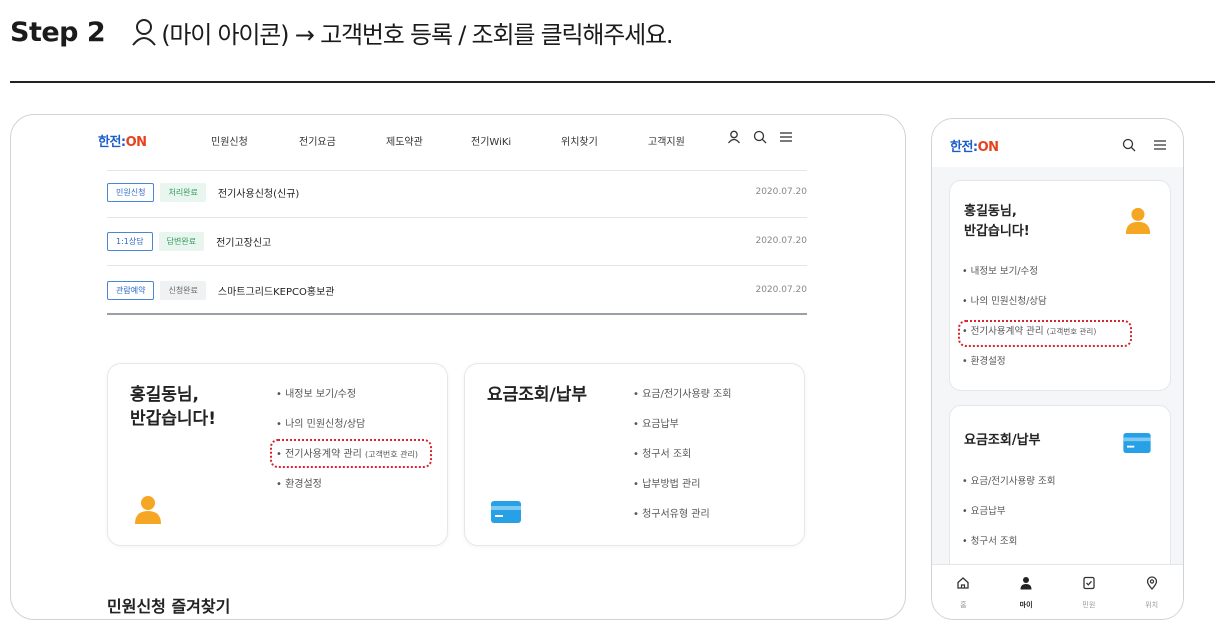 This screenshot has width=1219, height=629. I want to click on tab-home: 홈, so click(963, 592).